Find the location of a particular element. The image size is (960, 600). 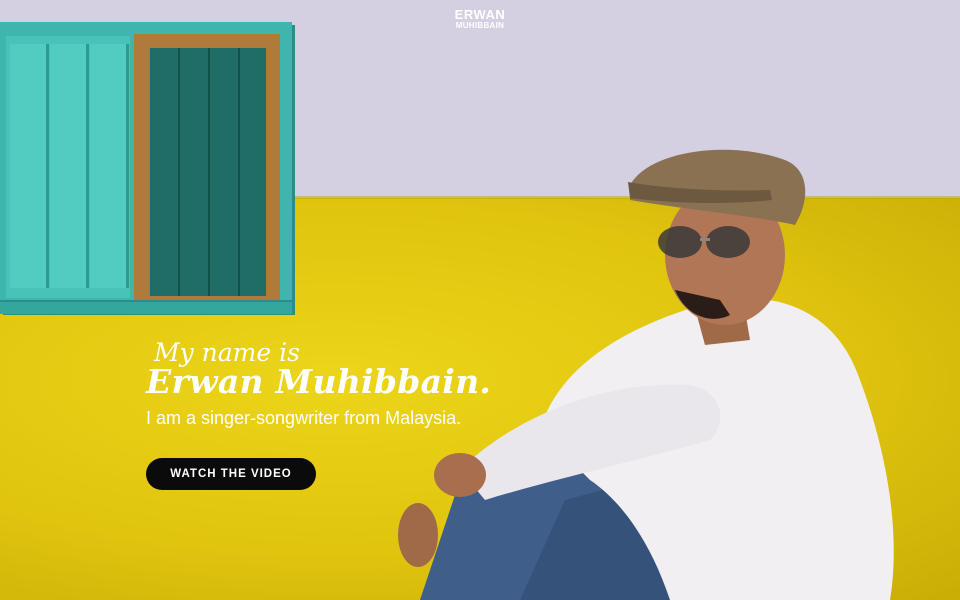

logo-last-name: MUHIBBAIN is located at coordinates (480, 25).